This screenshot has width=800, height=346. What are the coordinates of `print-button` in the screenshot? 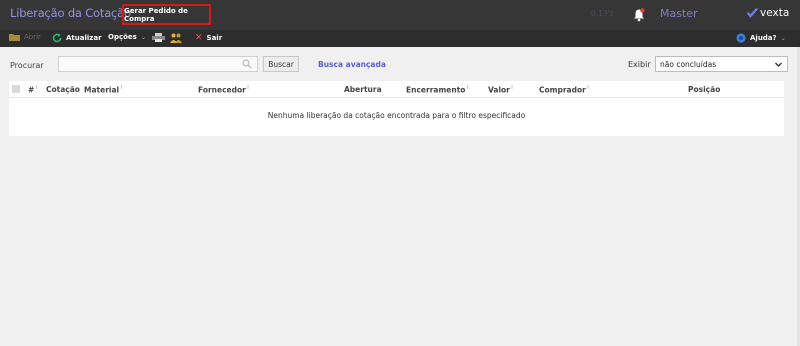 It's located at (158, 37).